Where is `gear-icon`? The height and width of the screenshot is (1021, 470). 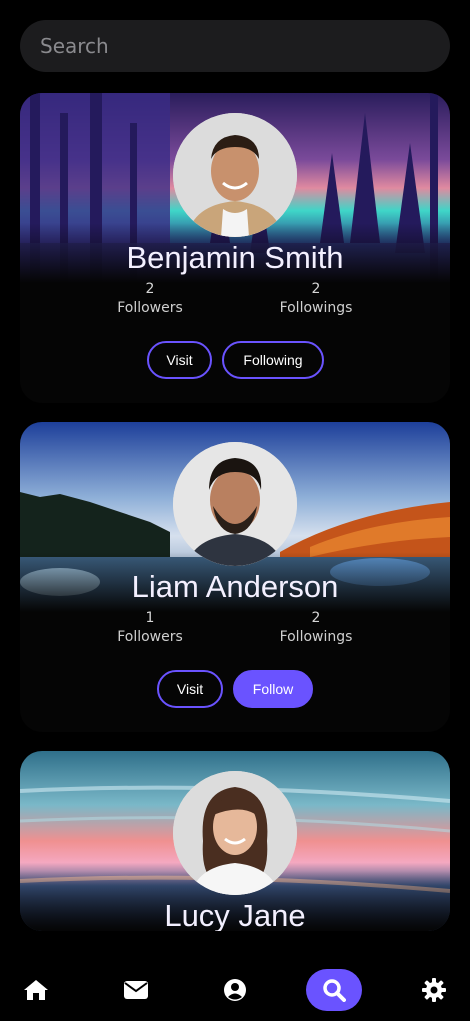 gear-icon is located at coordinates (434, 990).